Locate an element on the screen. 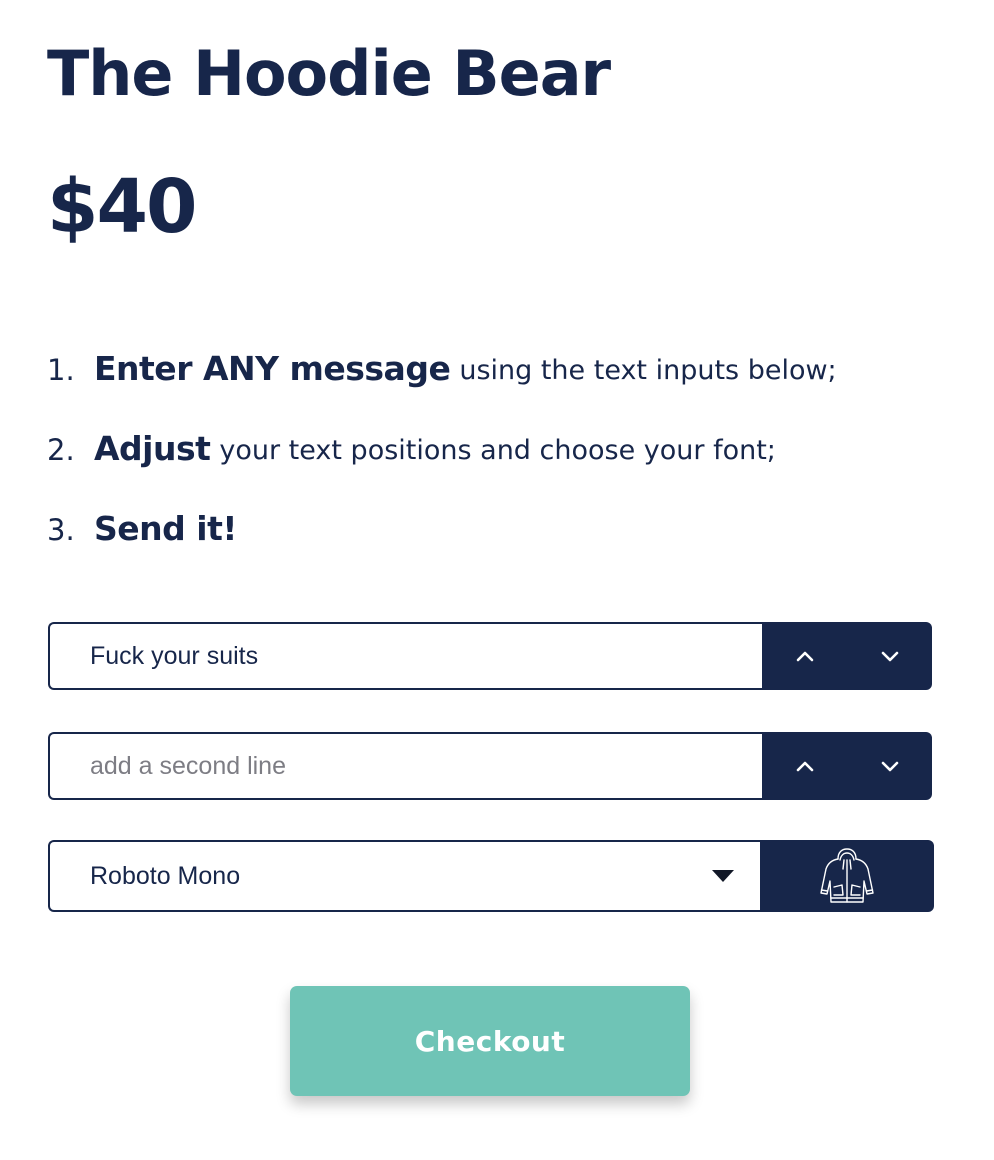 This screenshot has width=994, height=1160. line1-field-box is located at coordinates (405, 656).